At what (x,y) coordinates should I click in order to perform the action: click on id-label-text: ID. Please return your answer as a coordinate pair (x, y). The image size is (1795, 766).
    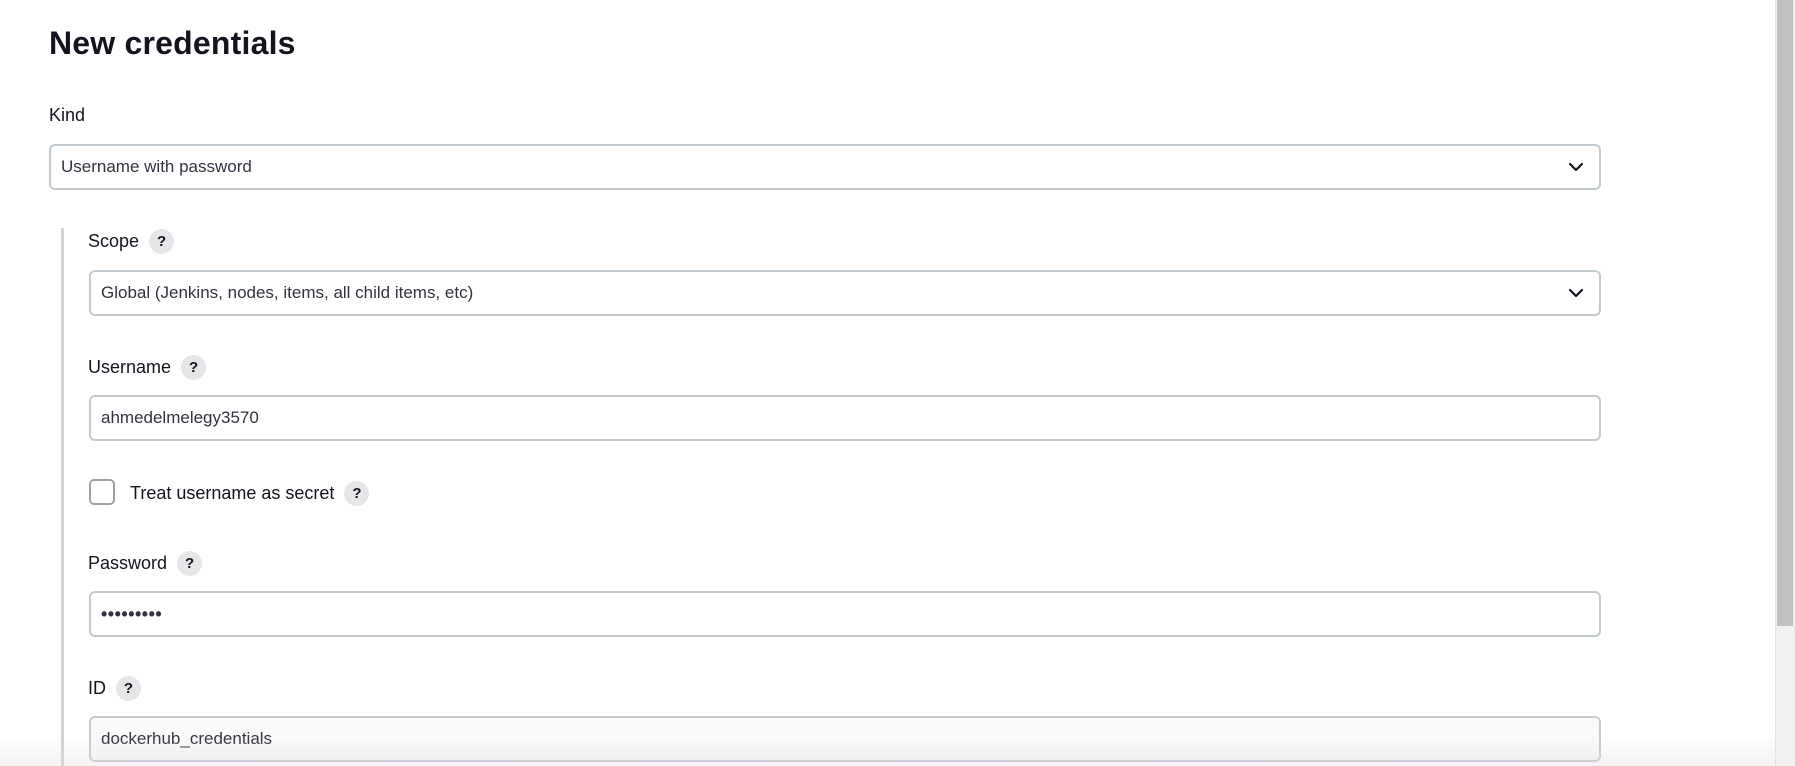
    Looking at the image, I should click on (97, 687).